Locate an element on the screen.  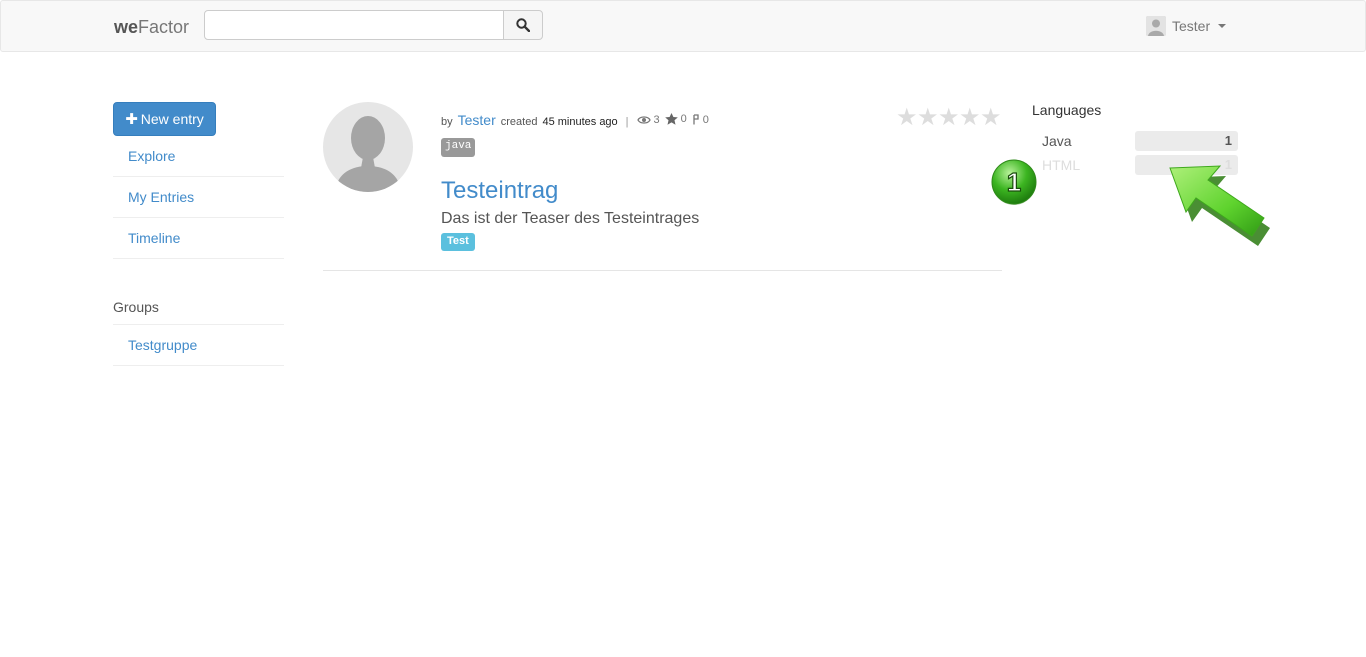
by-label: by is located at coordinates (447, 122).